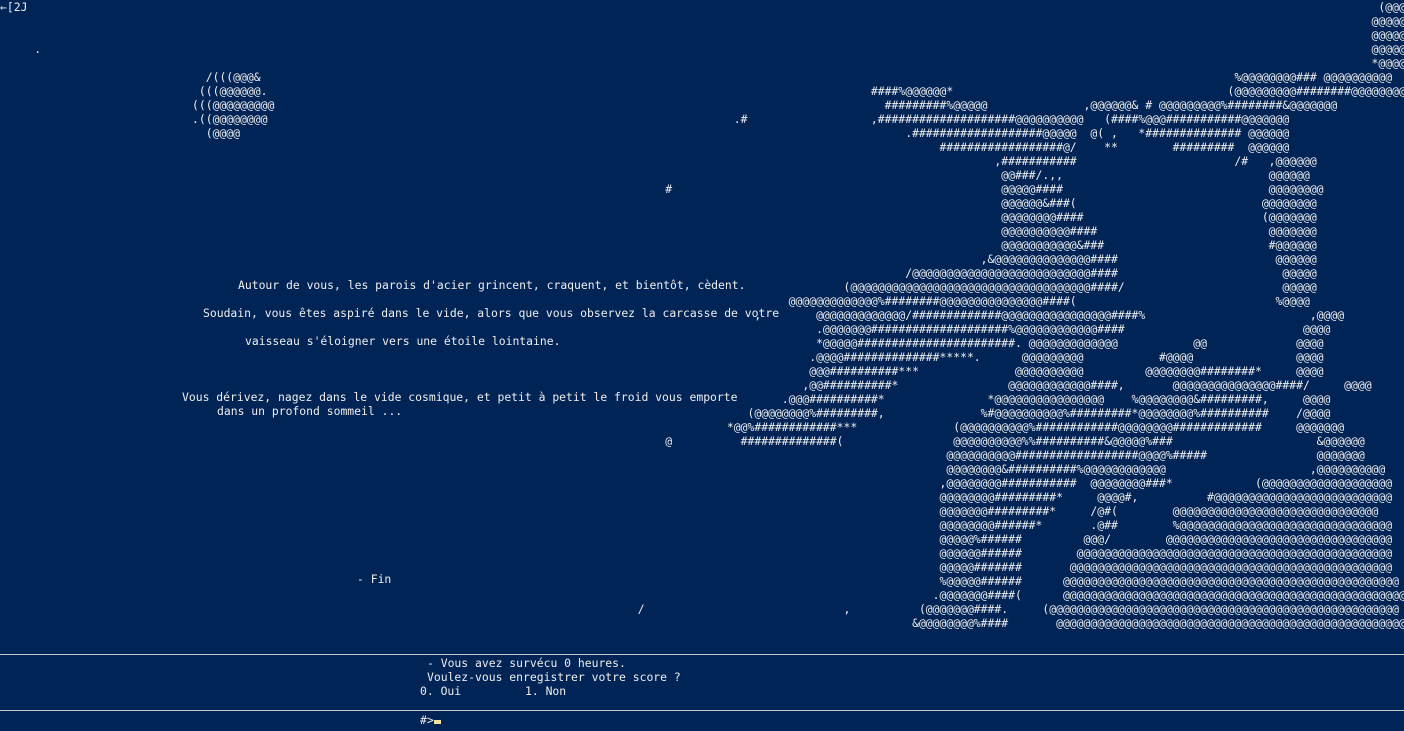 Image resolution: width=1404 pixels, height=731 pixels. What do you see at coordinates (526, 663) in the screenshot?
I see `survived-text: - Vous avez survécu 0 heures.` at bounding box center [526, 663].